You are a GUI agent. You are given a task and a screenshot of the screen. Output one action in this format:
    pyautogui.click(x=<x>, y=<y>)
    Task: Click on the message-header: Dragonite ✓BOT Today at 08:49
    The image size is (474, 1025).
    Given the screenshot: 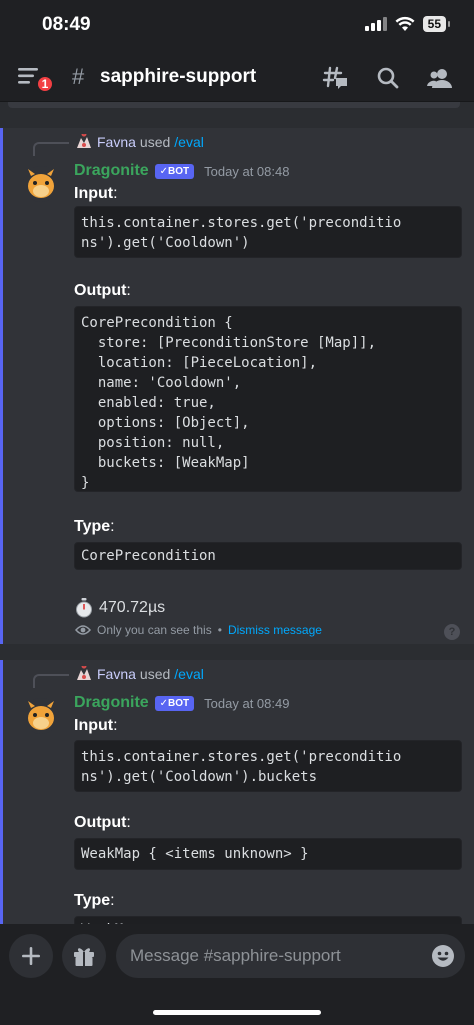 What is the action you would take?
    pyautogui.click(x=181, y=703)
    